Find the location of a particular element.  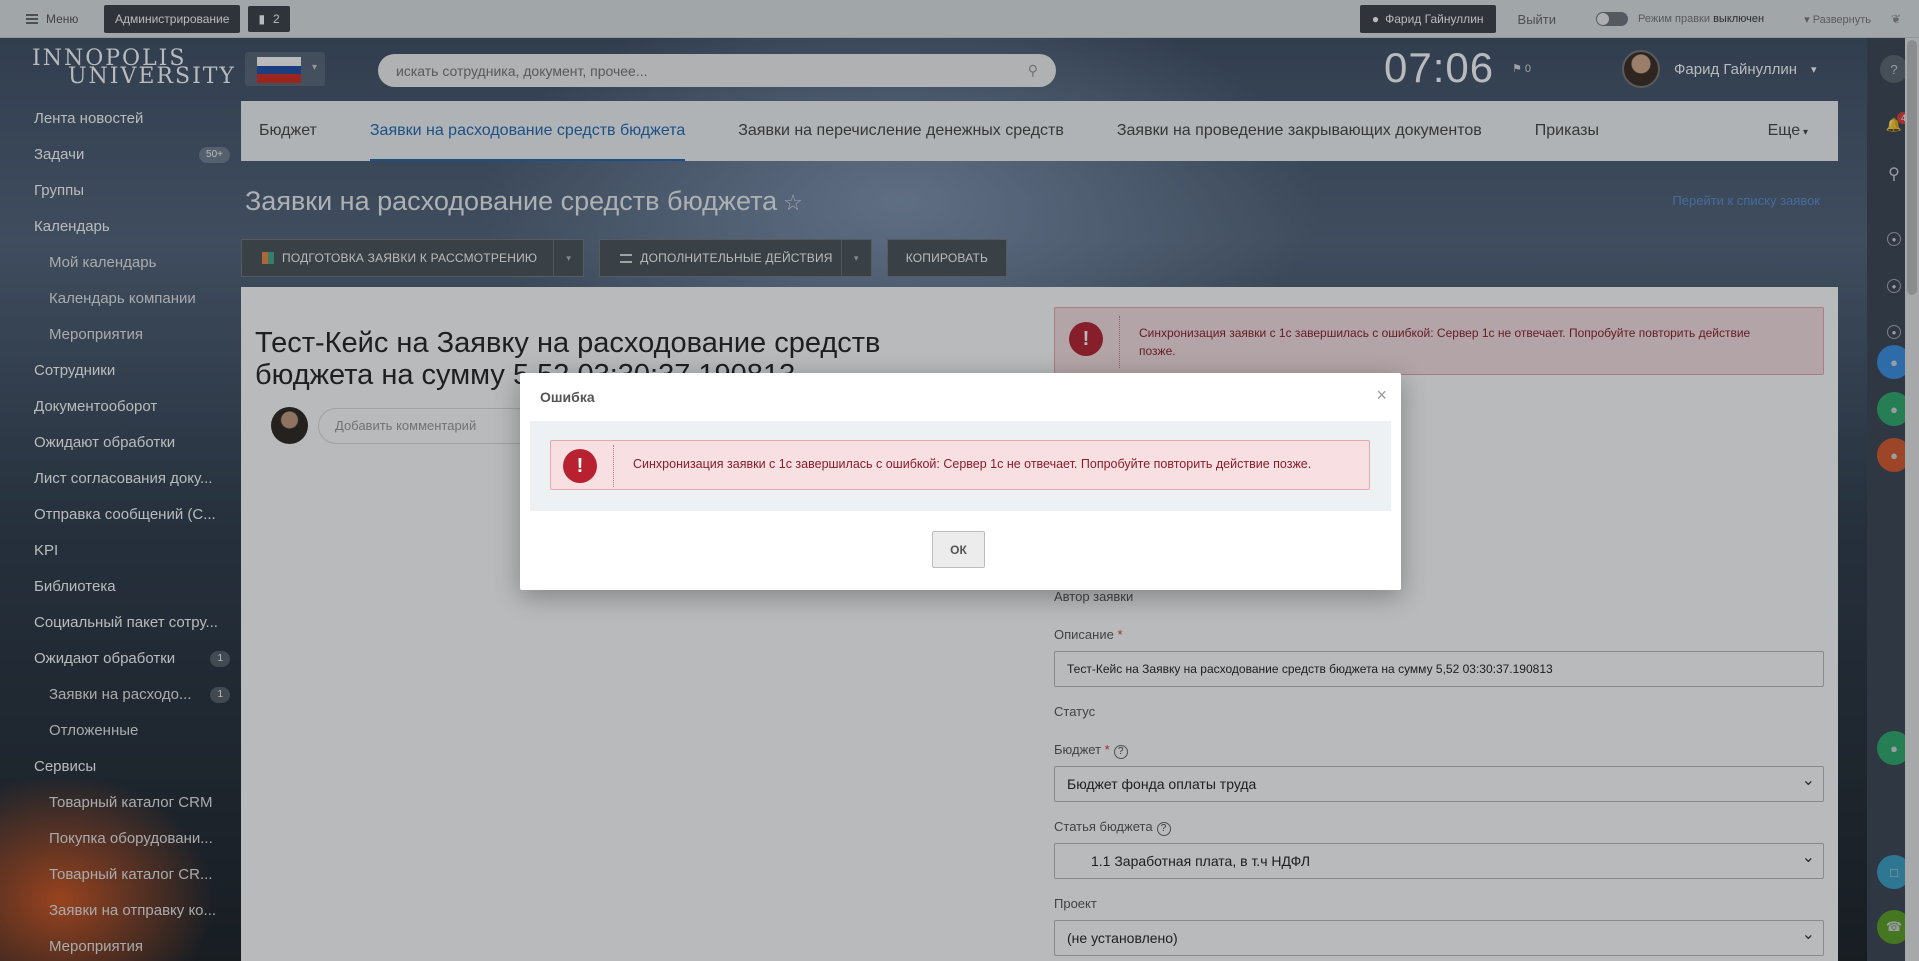

dialog-title: Ошибка is located at coordinates (567, 397).